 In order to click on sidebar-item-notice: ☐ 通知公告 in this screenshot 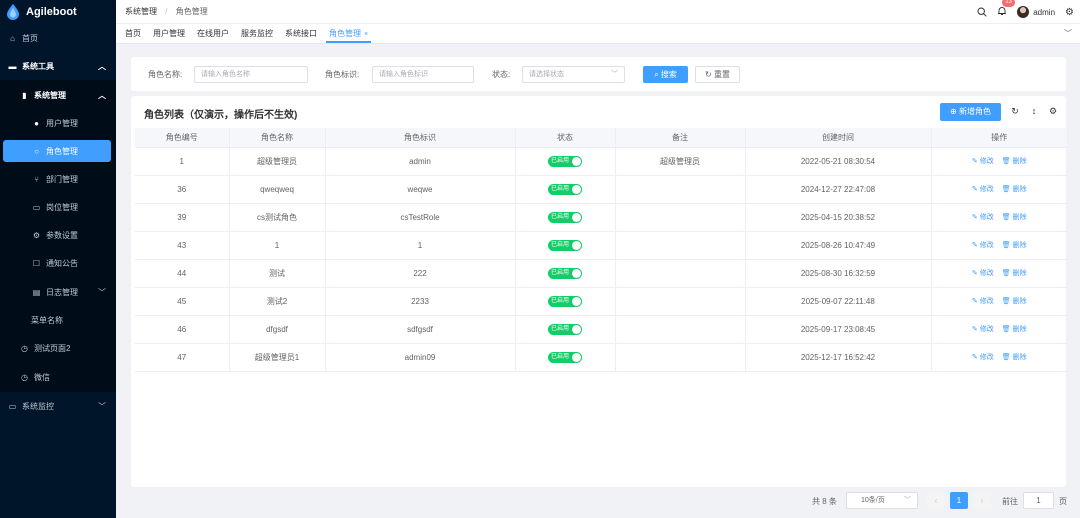, I will do `click(58, 263)`.